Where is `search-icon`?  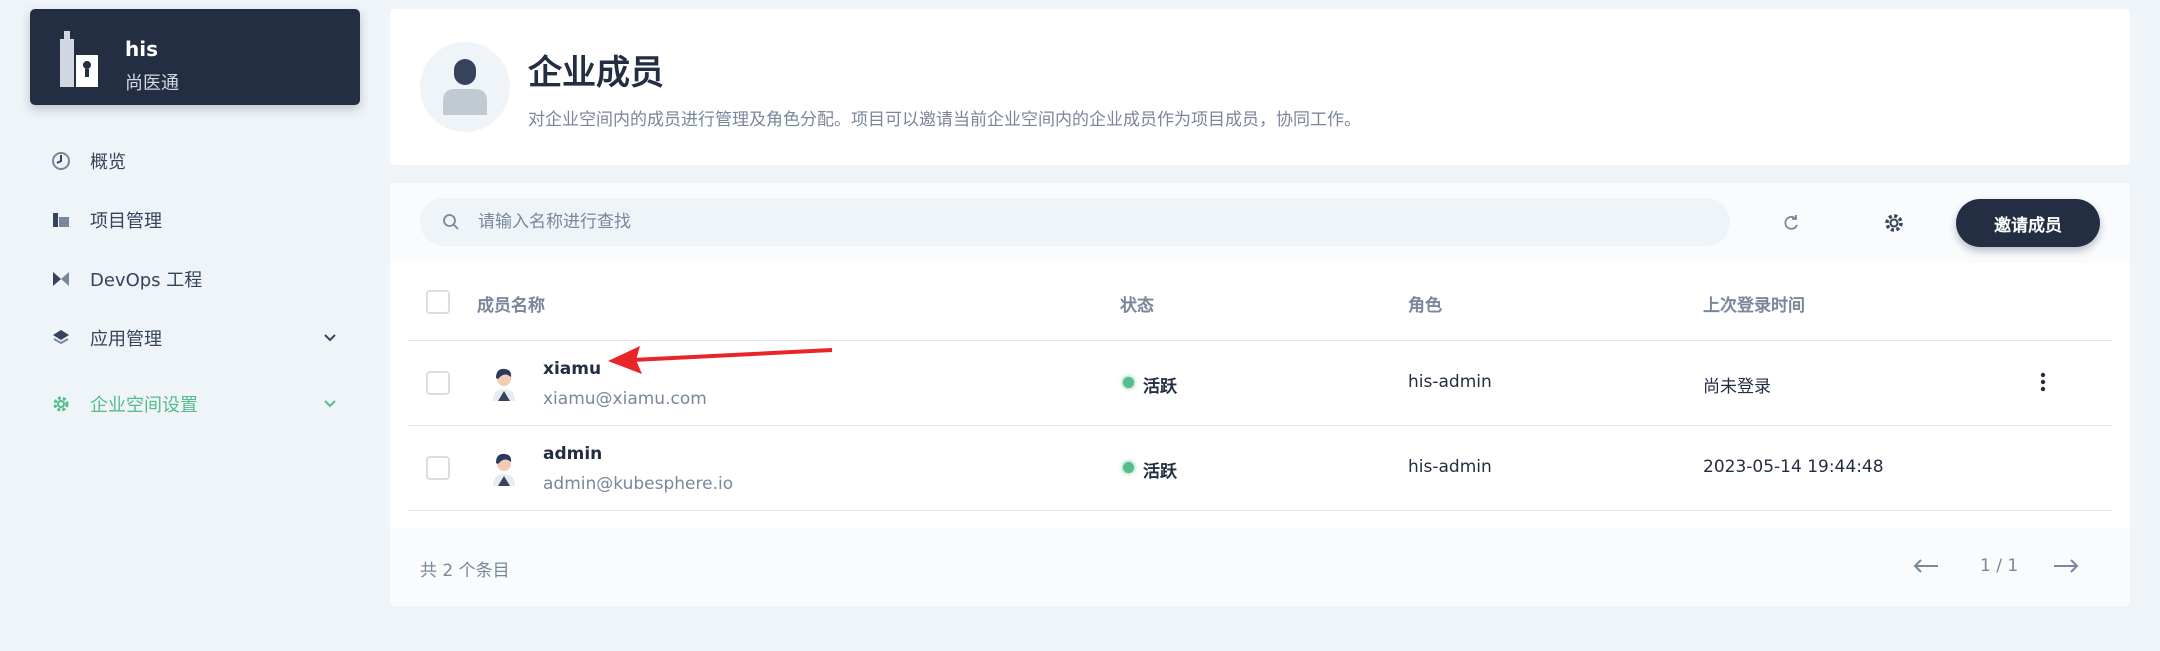
search-icon is located at coordinates (451, 222).